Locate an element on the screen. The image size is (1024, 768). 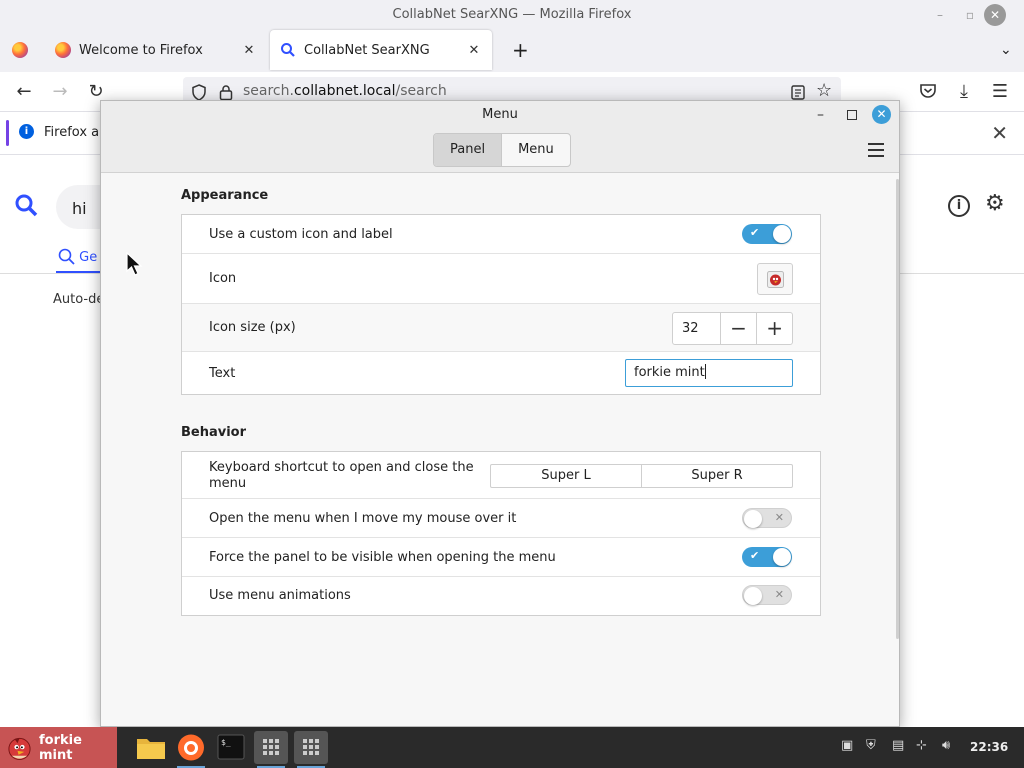
pocket-icon is located at coordinates (928, 91).